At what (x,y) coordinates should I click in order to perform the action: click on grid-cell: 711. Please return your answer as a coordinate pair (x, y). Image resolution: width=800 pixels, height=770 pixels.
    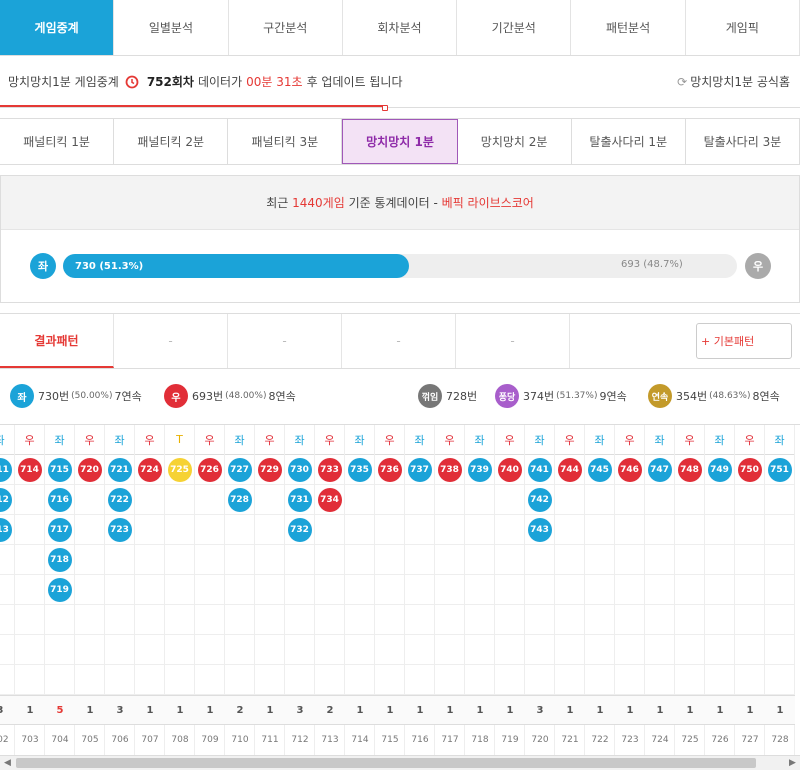
    Looking at the image, I should click on (7, 470).